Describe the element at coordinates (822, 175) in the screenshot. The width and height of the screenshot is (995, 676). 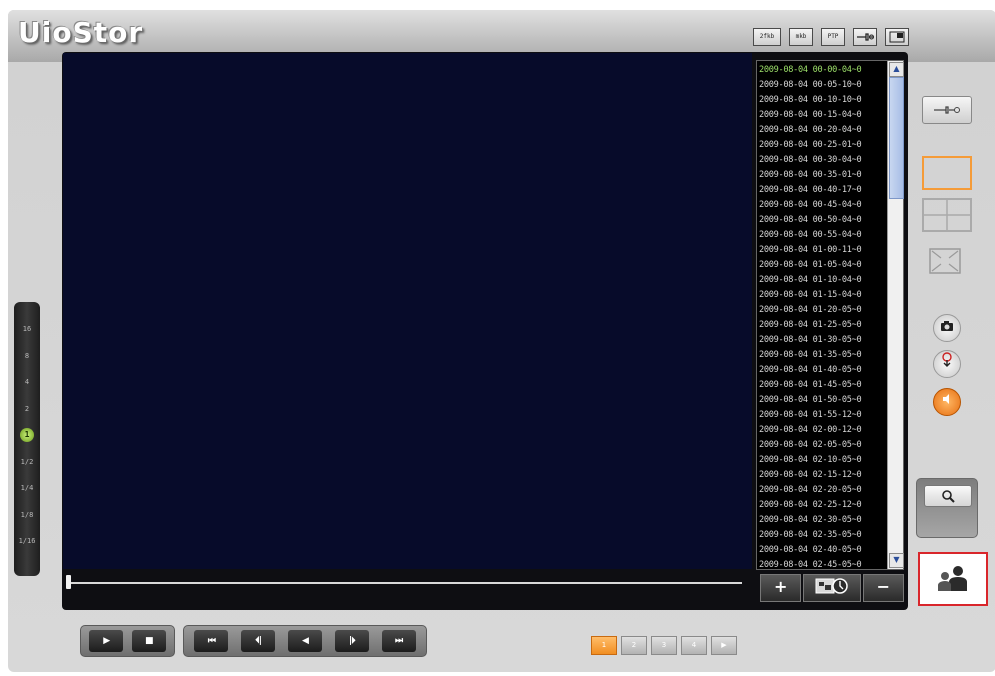
I see `recording-list-item: 2009-08-04 00-35-01~0` at that location.